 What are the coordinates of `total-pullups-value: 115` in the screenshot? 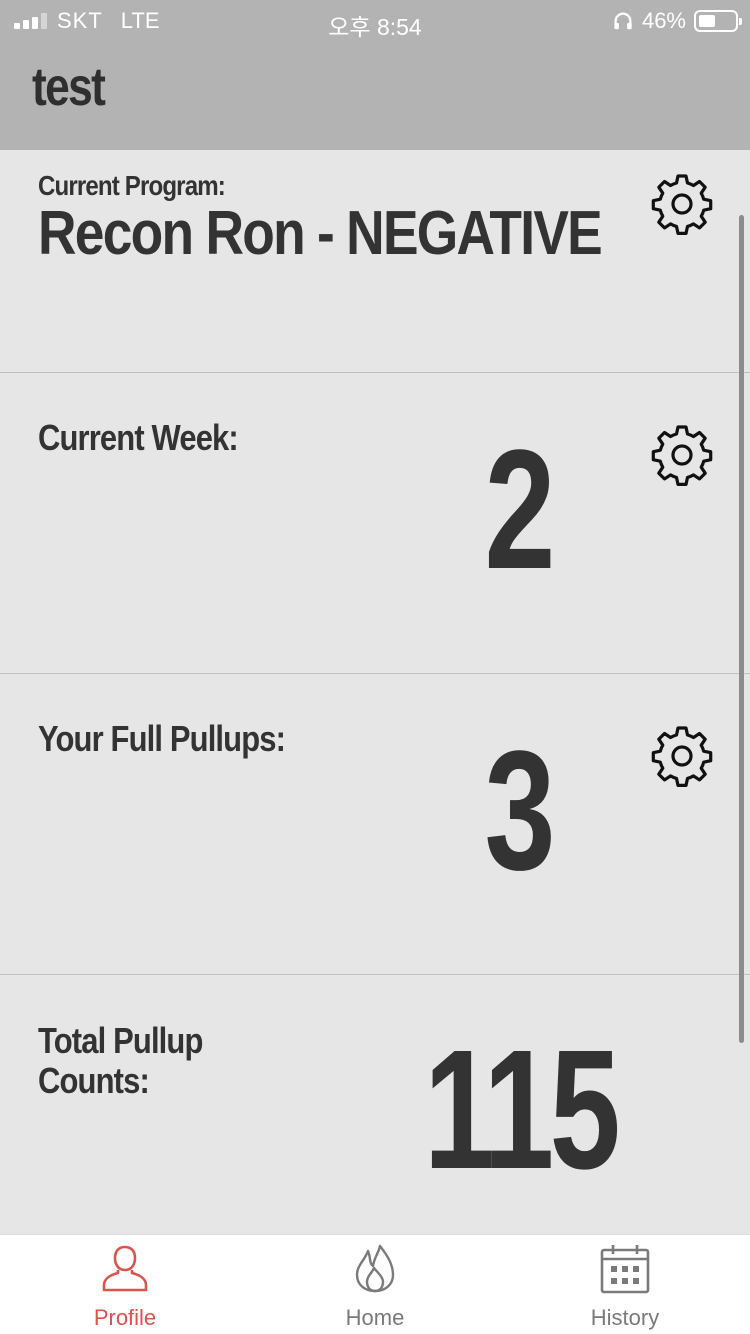 It's located at (522, 1110).